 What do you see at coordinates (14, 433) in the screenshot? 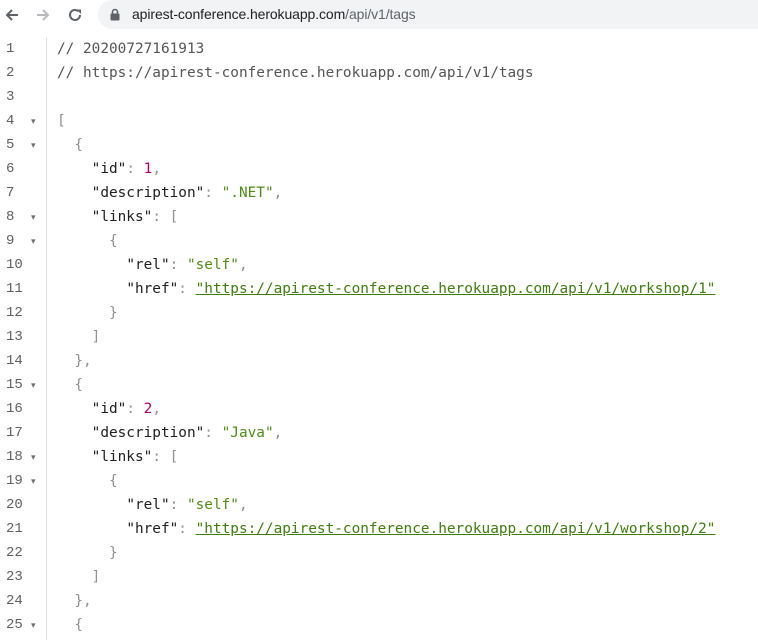
I see `line-number: 17` at bounding box center [14, 433].